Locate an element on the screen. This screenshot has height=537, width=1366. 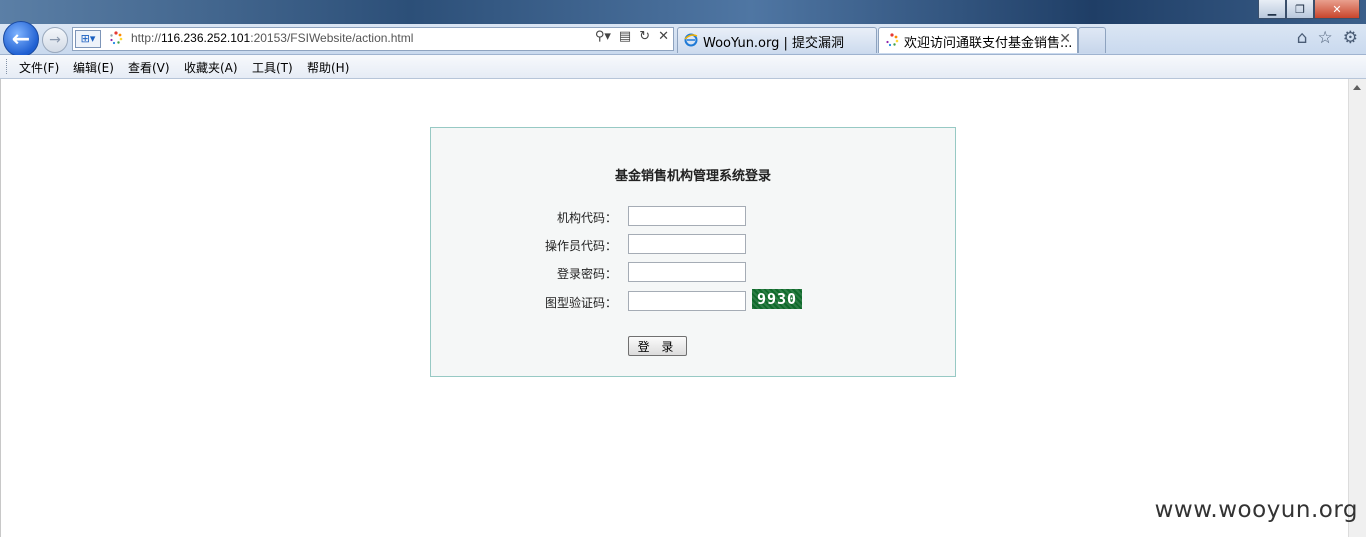
search-icon: ⚲▾ is located at coordinates (603, 36).